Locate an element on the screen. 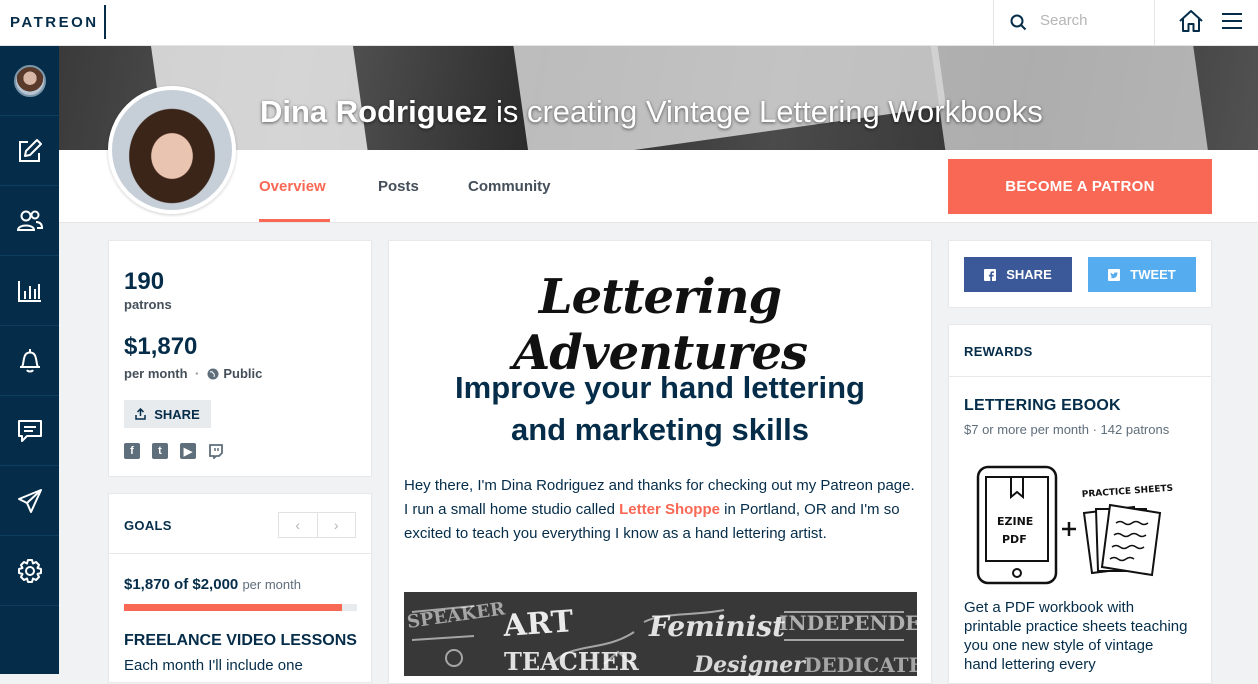 This screenshot has width=1258, height=684. active-tab-indicator is located at coordinates (294, 220).